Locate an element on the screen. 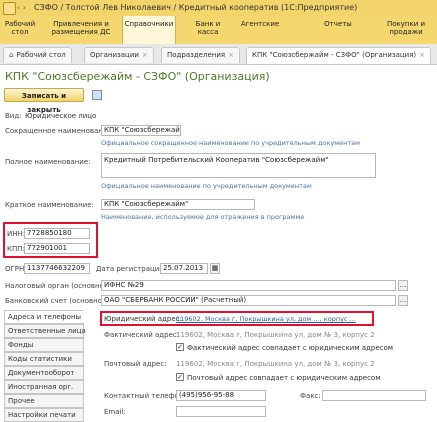 Image resolution: width=437 pixels, height=422 pixels. phone-field: (495)956-95-88 is located at coordinates (221, 395).